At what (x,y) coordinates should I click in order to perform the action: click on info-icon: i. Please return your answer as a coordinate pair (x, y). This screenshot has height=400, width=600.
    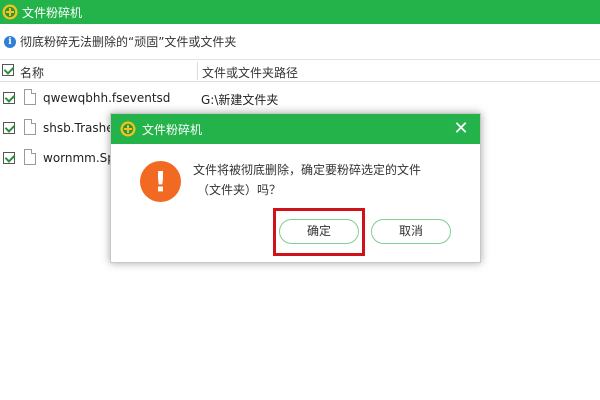
    Looking at the image, I should click on (10, 41).